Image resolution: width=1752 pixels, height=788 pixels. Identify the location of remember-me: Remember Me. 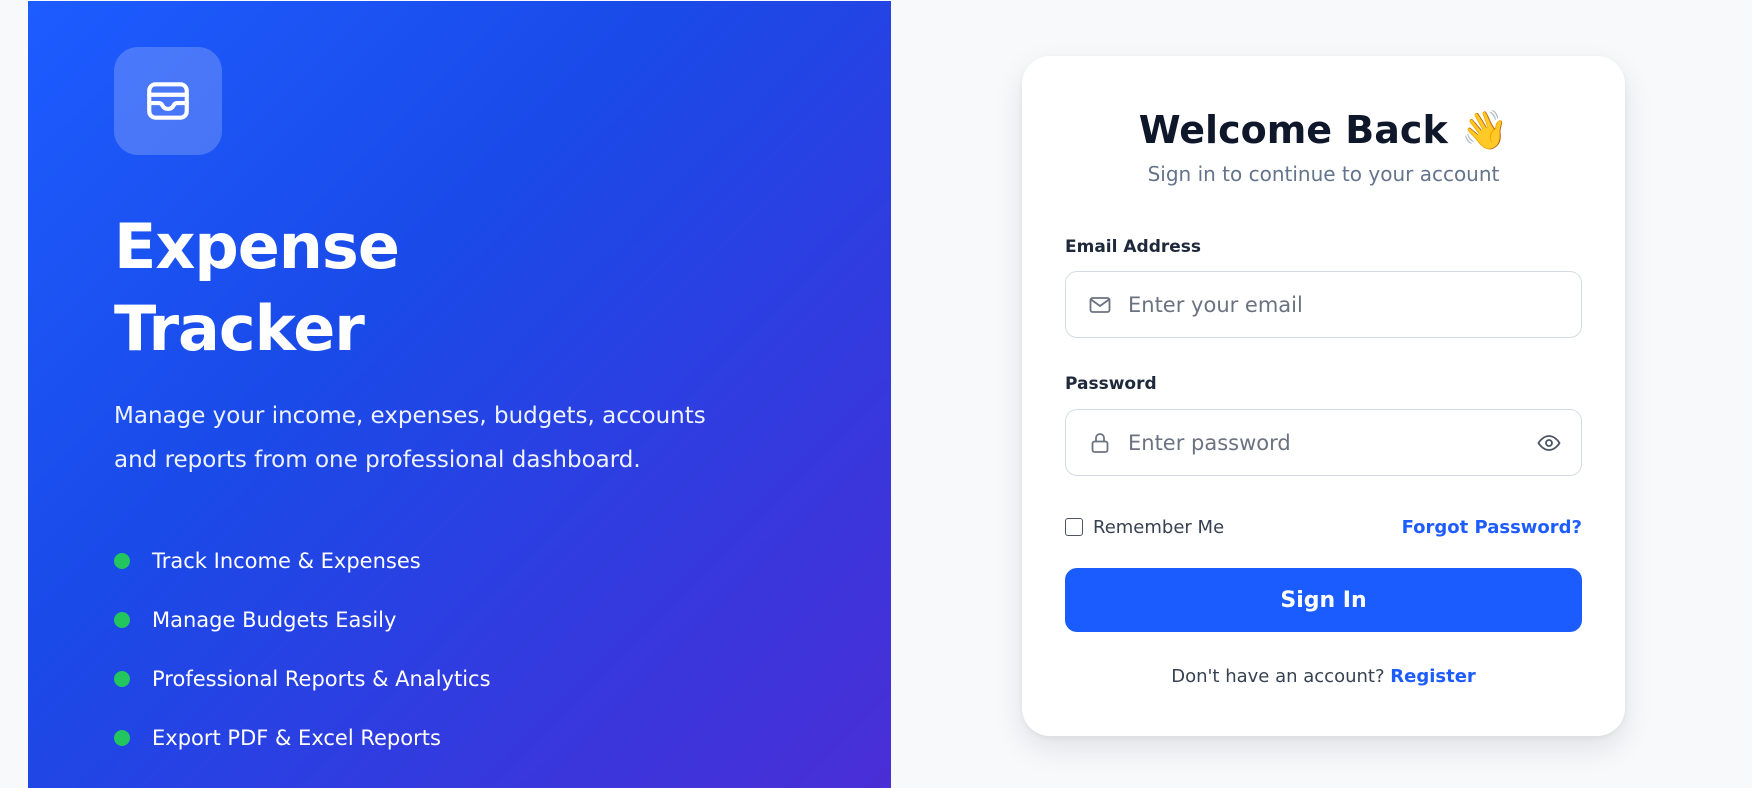
(1144, 527).